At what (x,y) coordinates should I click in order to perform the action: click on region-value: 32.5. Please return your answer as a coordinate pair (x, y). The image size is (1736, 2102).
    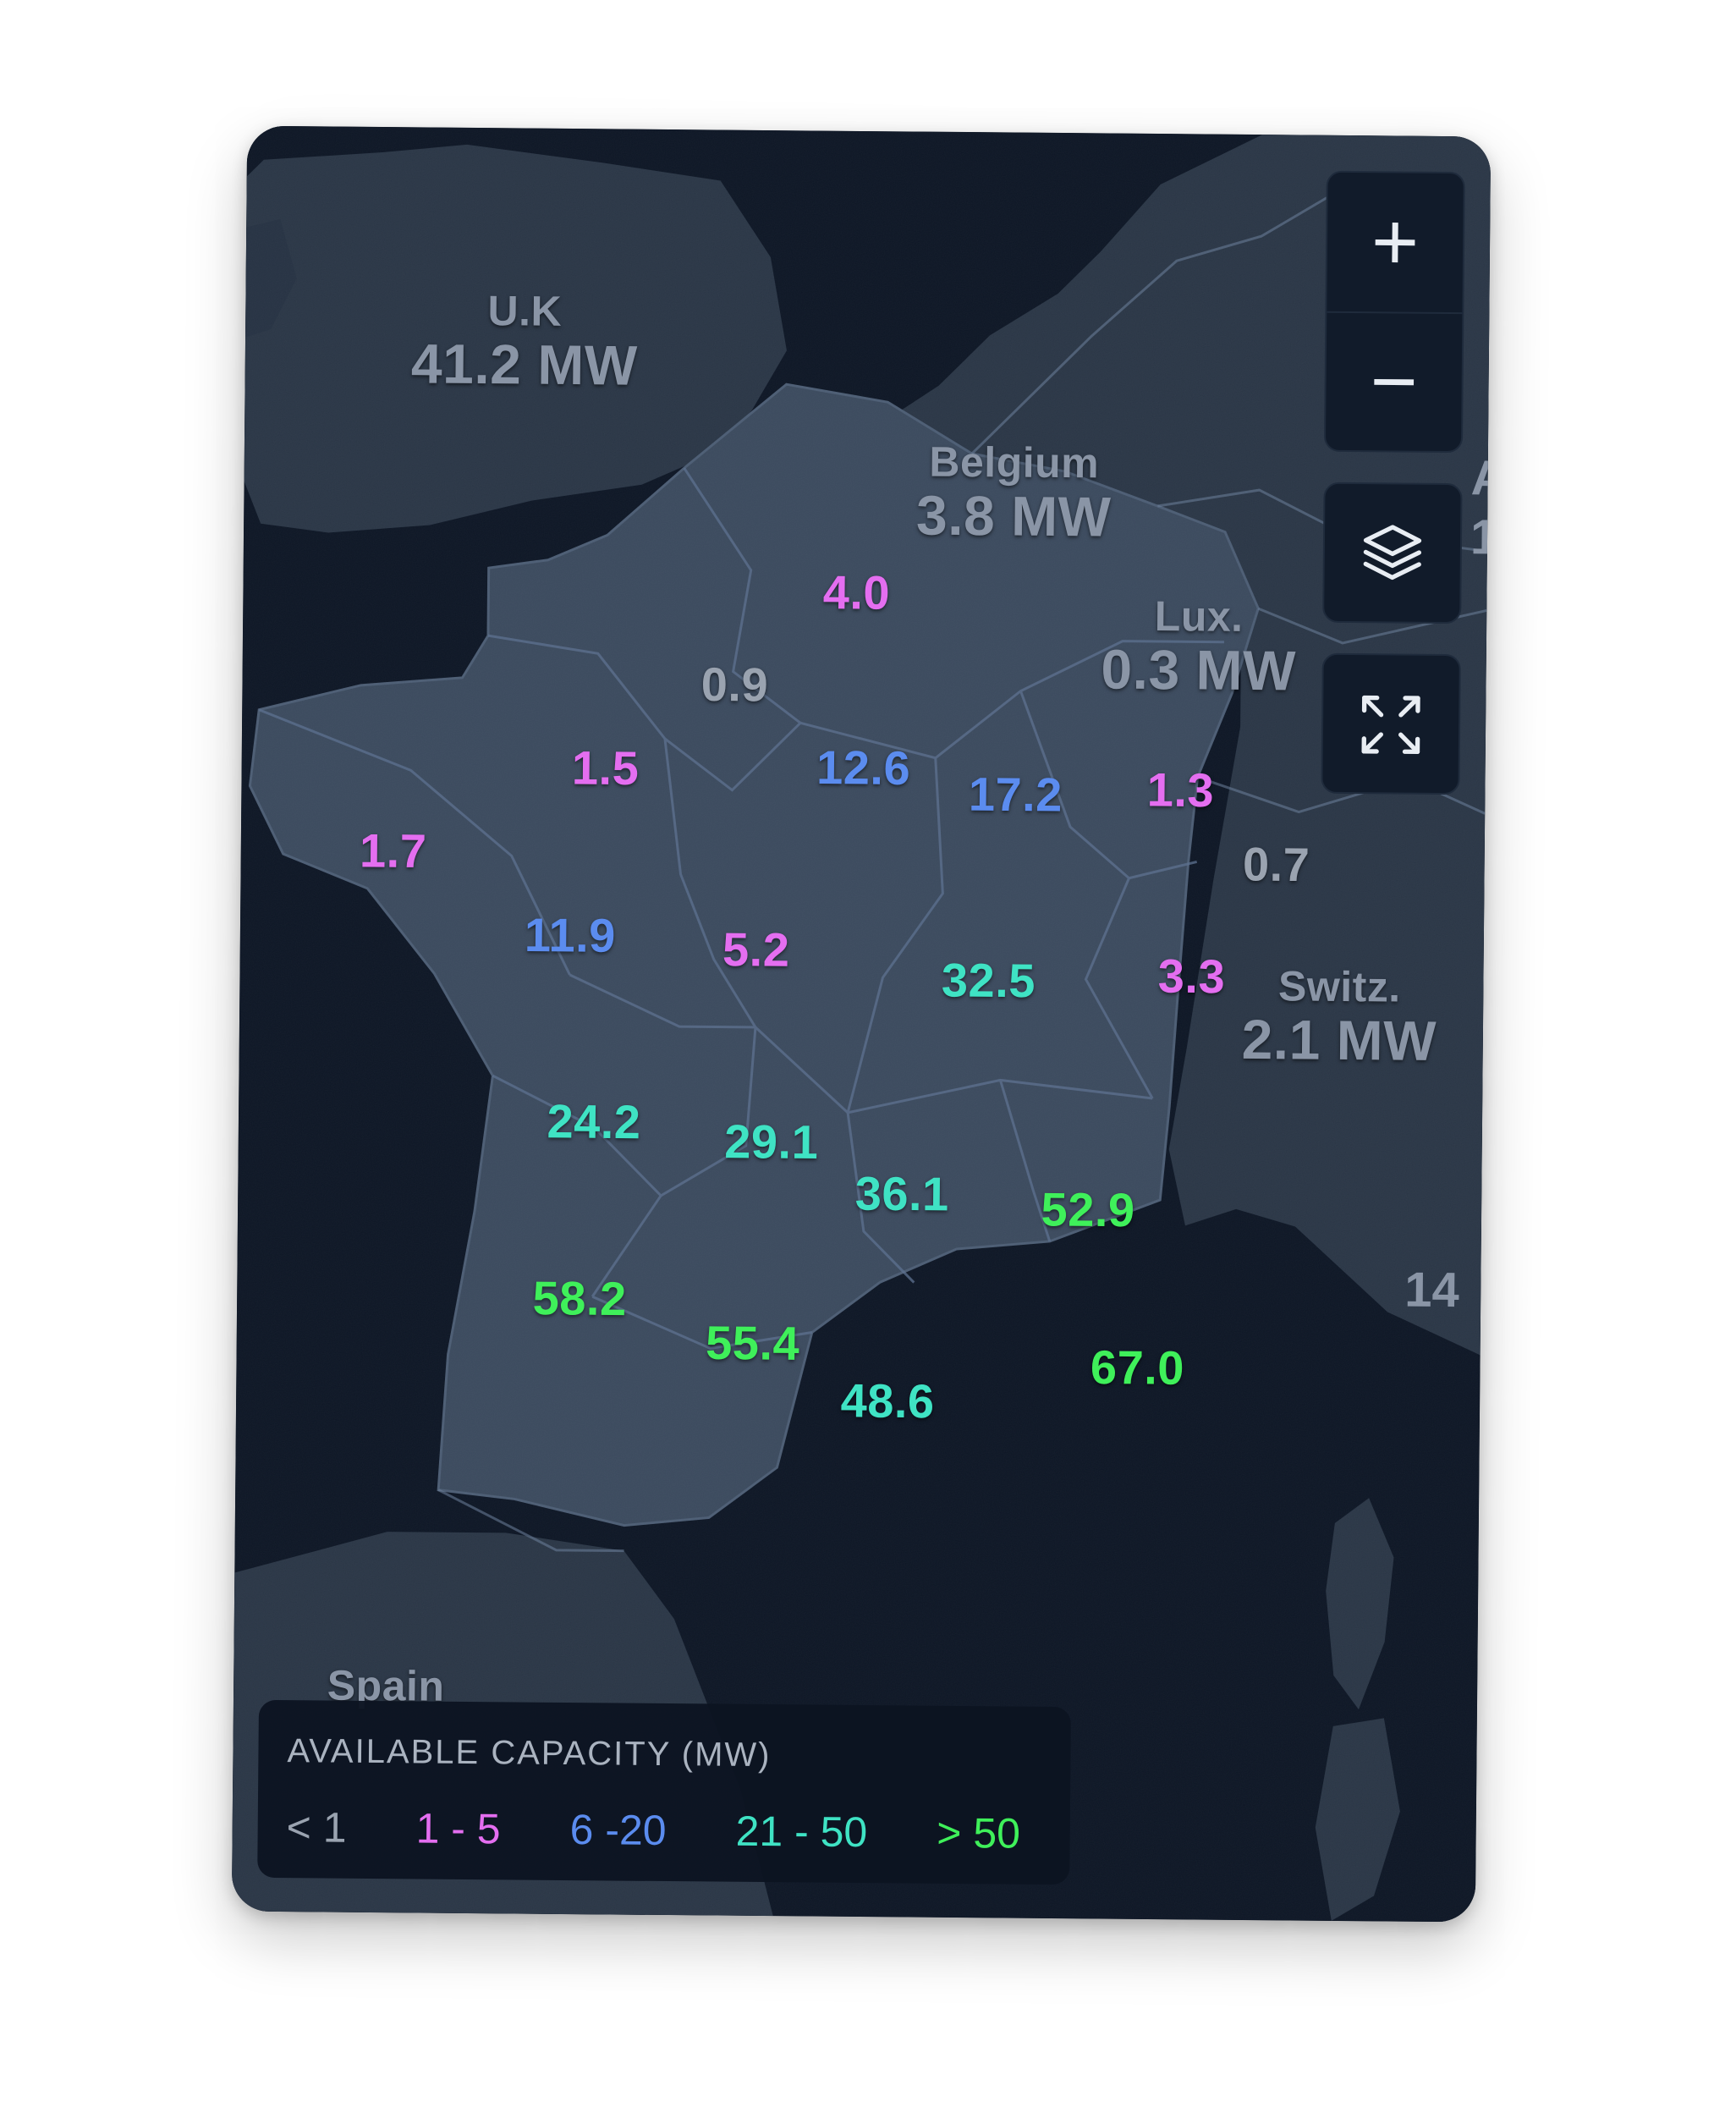
    Looking at the image, I should click on (989, 980).